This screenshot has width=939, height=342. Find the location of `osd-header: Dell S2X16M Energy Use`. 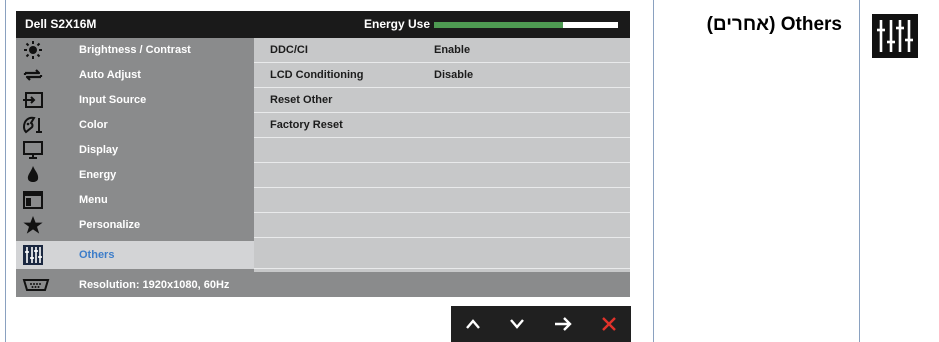

osd-header: Dell S2X16M Energy Use is located at coordinates (323, 24).